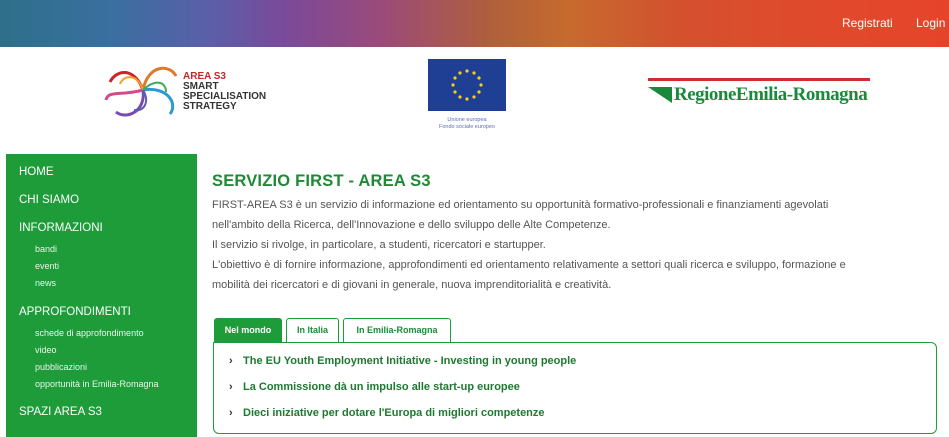 The width and height of the screenshot is (949, 437). Describe the element at coordinates (61, 367) in the screenshot. I see `sidebar-item-pubblicazioni: pubblicazioni` at that location.